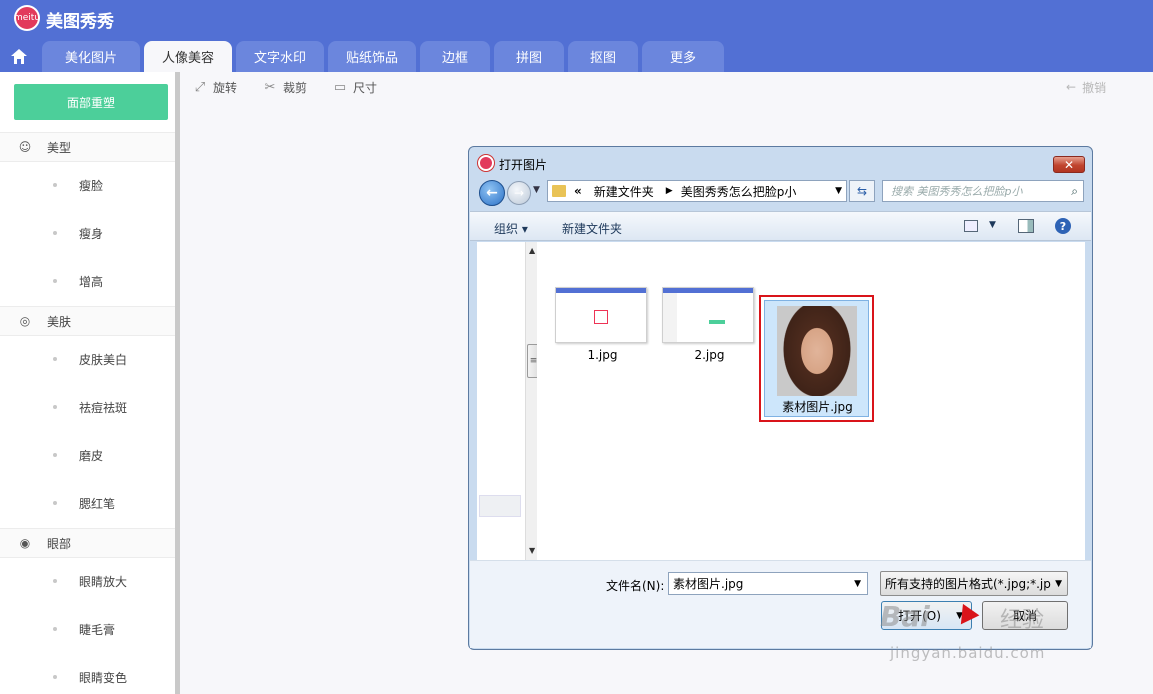 Image resolution: width=1153 pixels, height=694 pixels. I want to click on size-button: ▭ 尺寸, so click(354, 87).